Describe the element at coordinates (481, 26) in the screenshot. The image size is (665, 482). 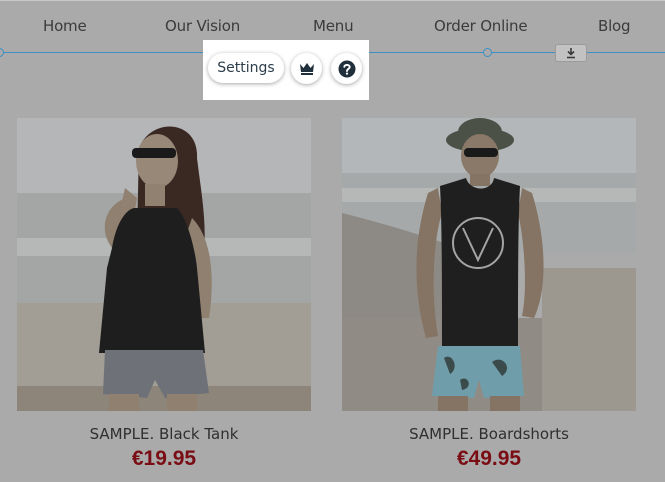
I see `nav-item-order-online: Order Online` at that location.